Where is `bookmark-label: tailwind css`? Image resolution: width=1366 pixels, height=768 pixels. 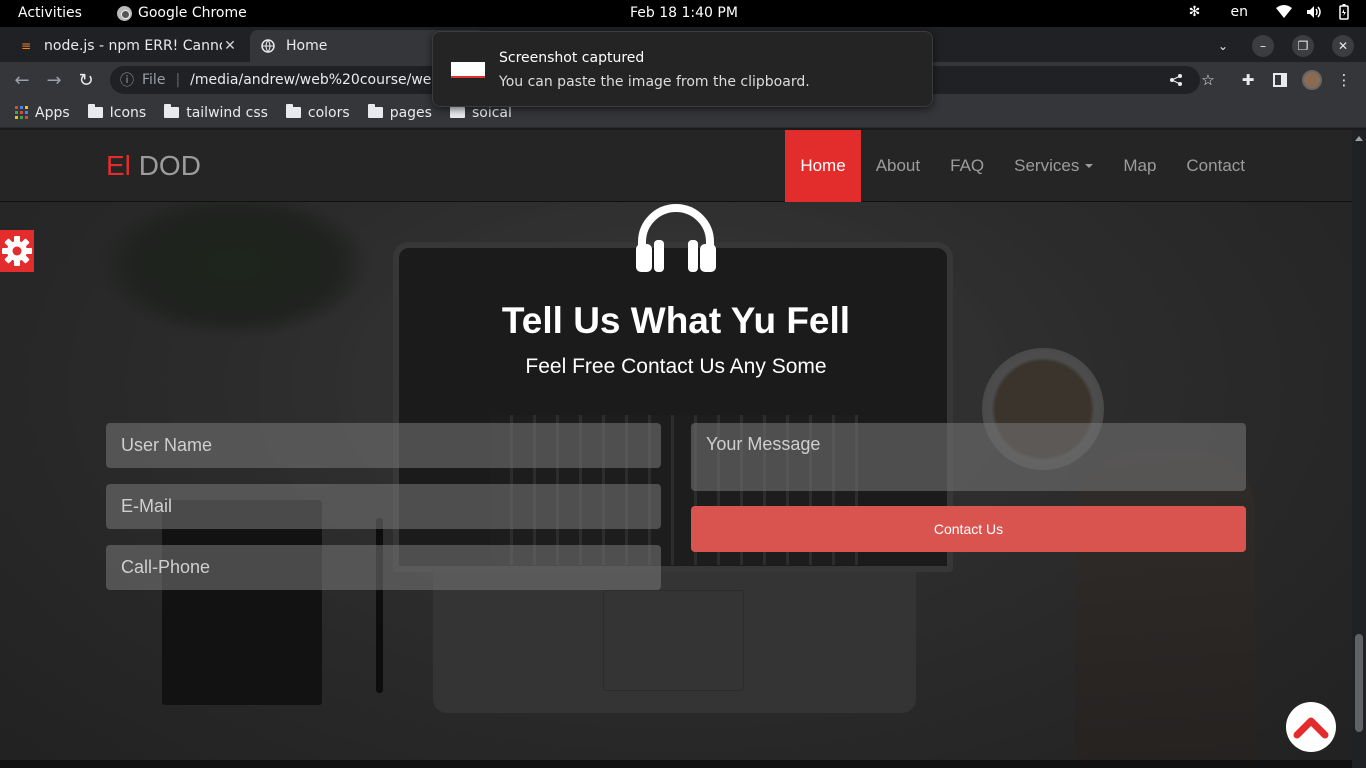 bookmark-label: tailwind css is located at coordinates (227, 112).